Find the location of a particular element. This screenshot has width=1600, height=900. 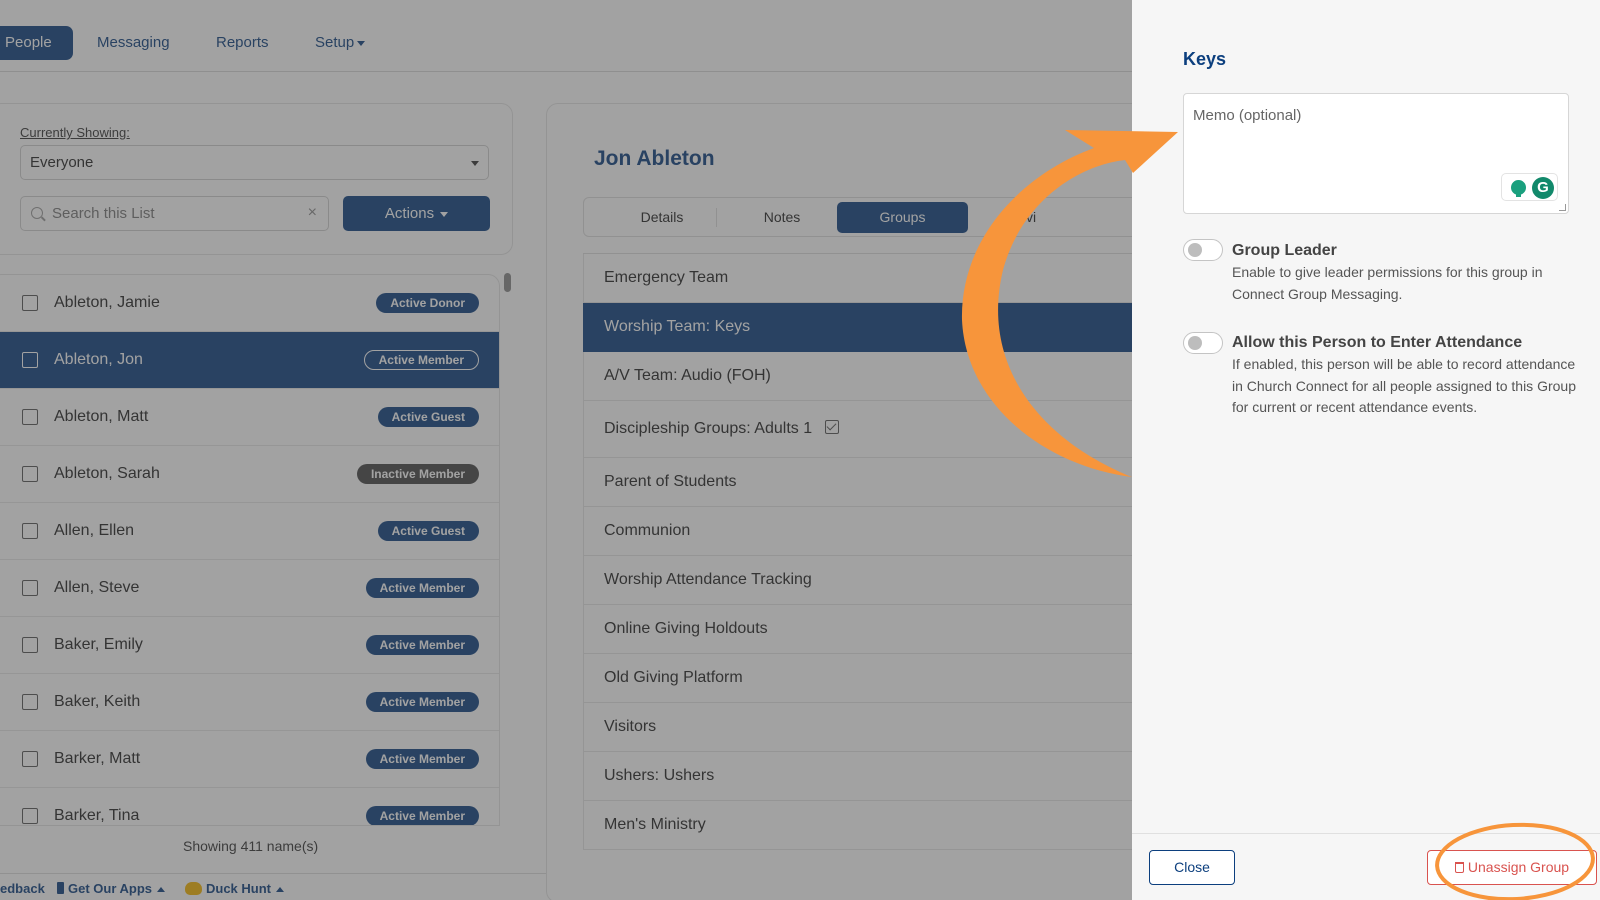

attendance-toggle is located at coordinates (1203, 343).